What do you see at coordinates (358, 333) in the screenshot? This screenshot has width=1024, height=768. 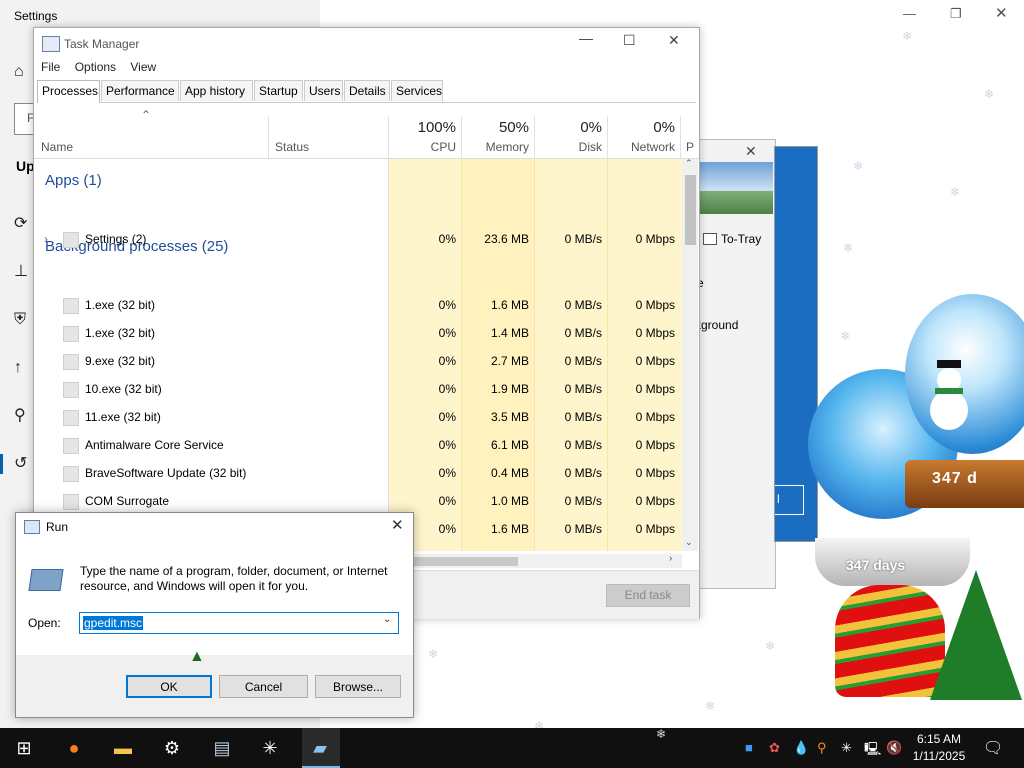 I see `table-row: 1.exe (32 bit) 0% 1.4 MB 0 MB/s 0 Mbps` at bounding box center [358, 333].